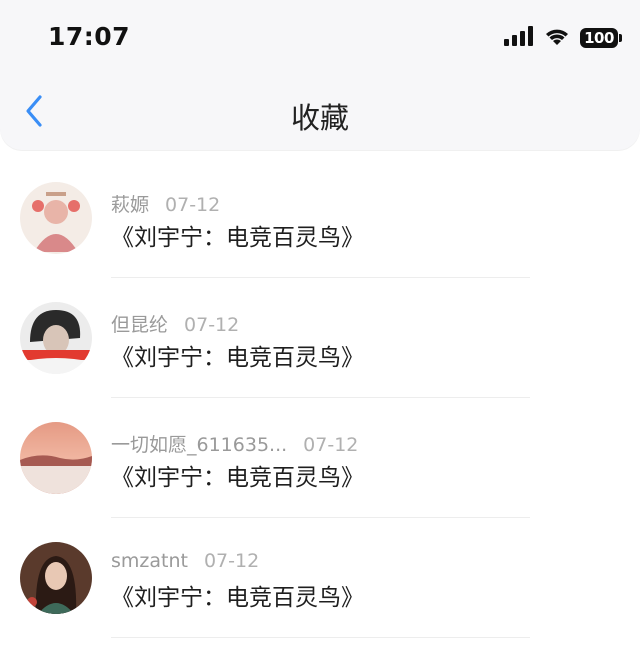 The width and height of the screenshot is (640, 645). What do you see at coordinates (519, 38) in the screenshot?
I see `cellular-signal-icon` at bounding box center [519, 38].